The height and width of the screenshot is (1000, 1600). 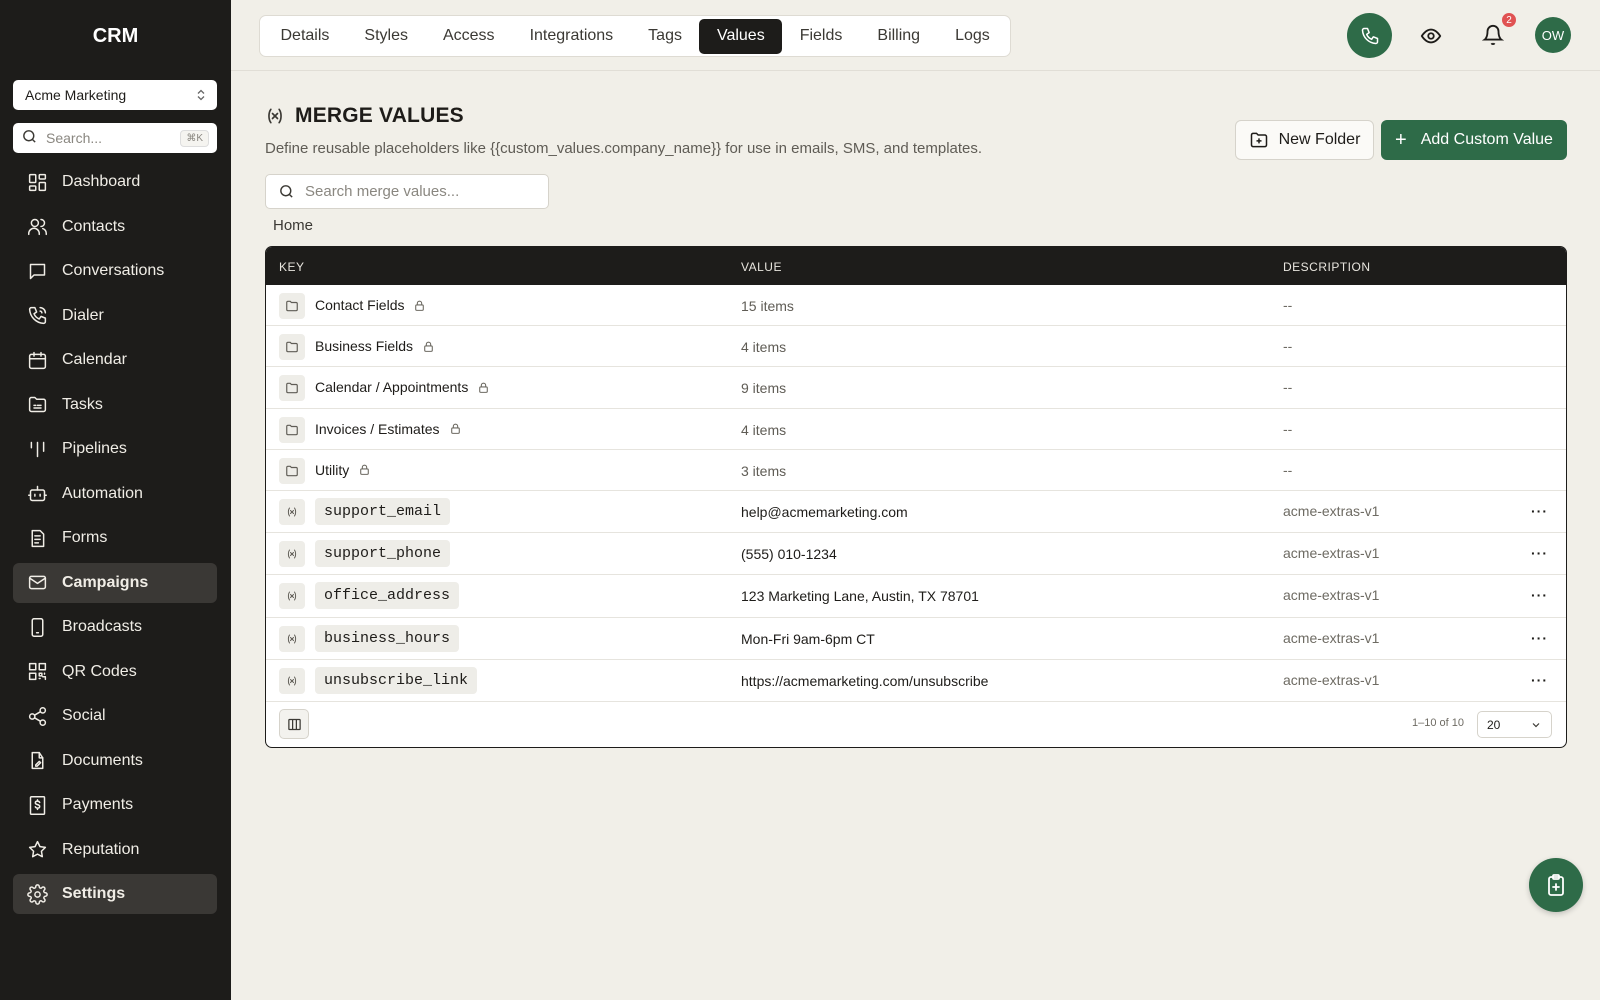 What do you see at coordinates (115, 316) in the screenshot?
I see `sidebar-item-dialer: Dialer` at bounding box center [115, 316].